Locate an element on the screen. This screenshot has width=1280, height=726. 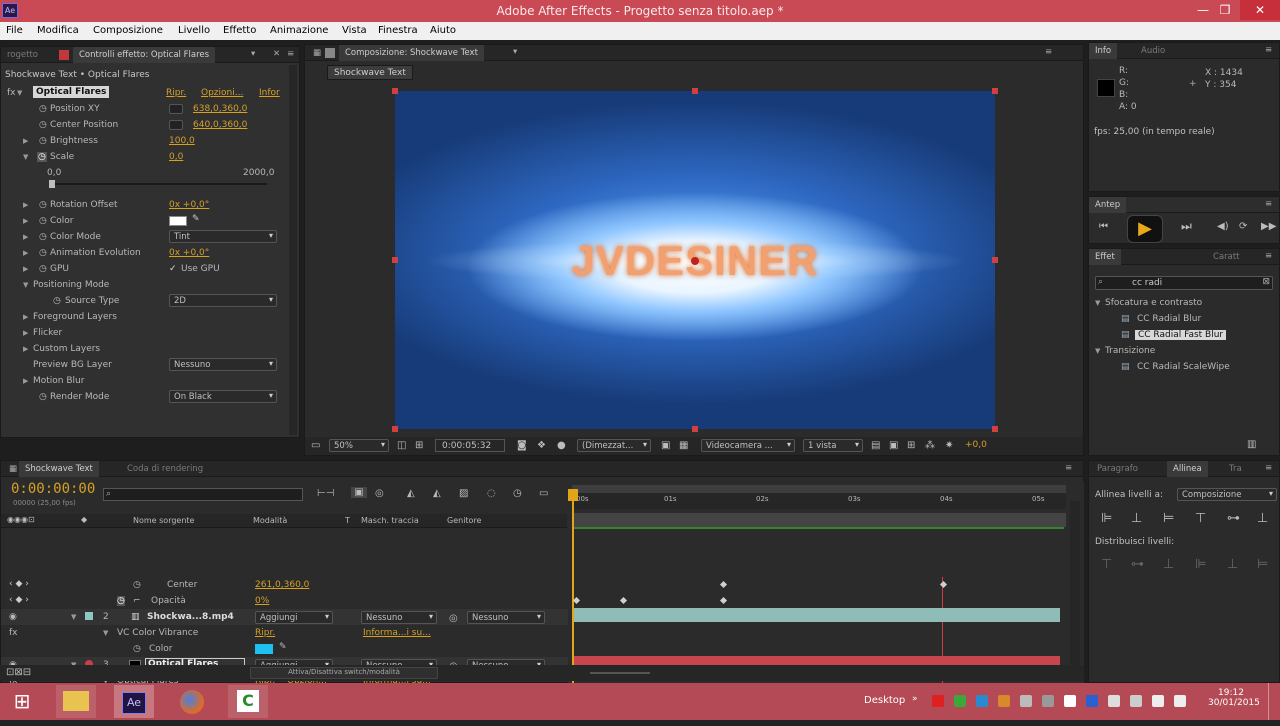
menu-vista: Vista is located at coordinates (354, 30).